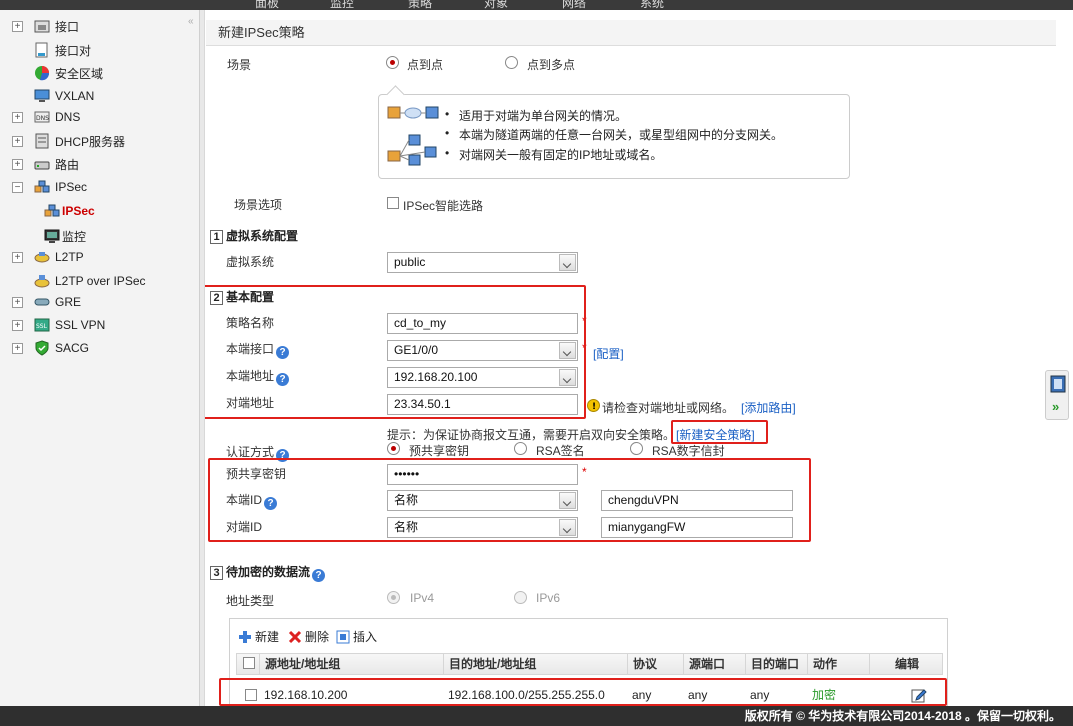 The width and height of the screenshot is (1073, 726). I want to click on top-nav: 面板 监控 策略 对象 网络 系统, so click(536, 5).